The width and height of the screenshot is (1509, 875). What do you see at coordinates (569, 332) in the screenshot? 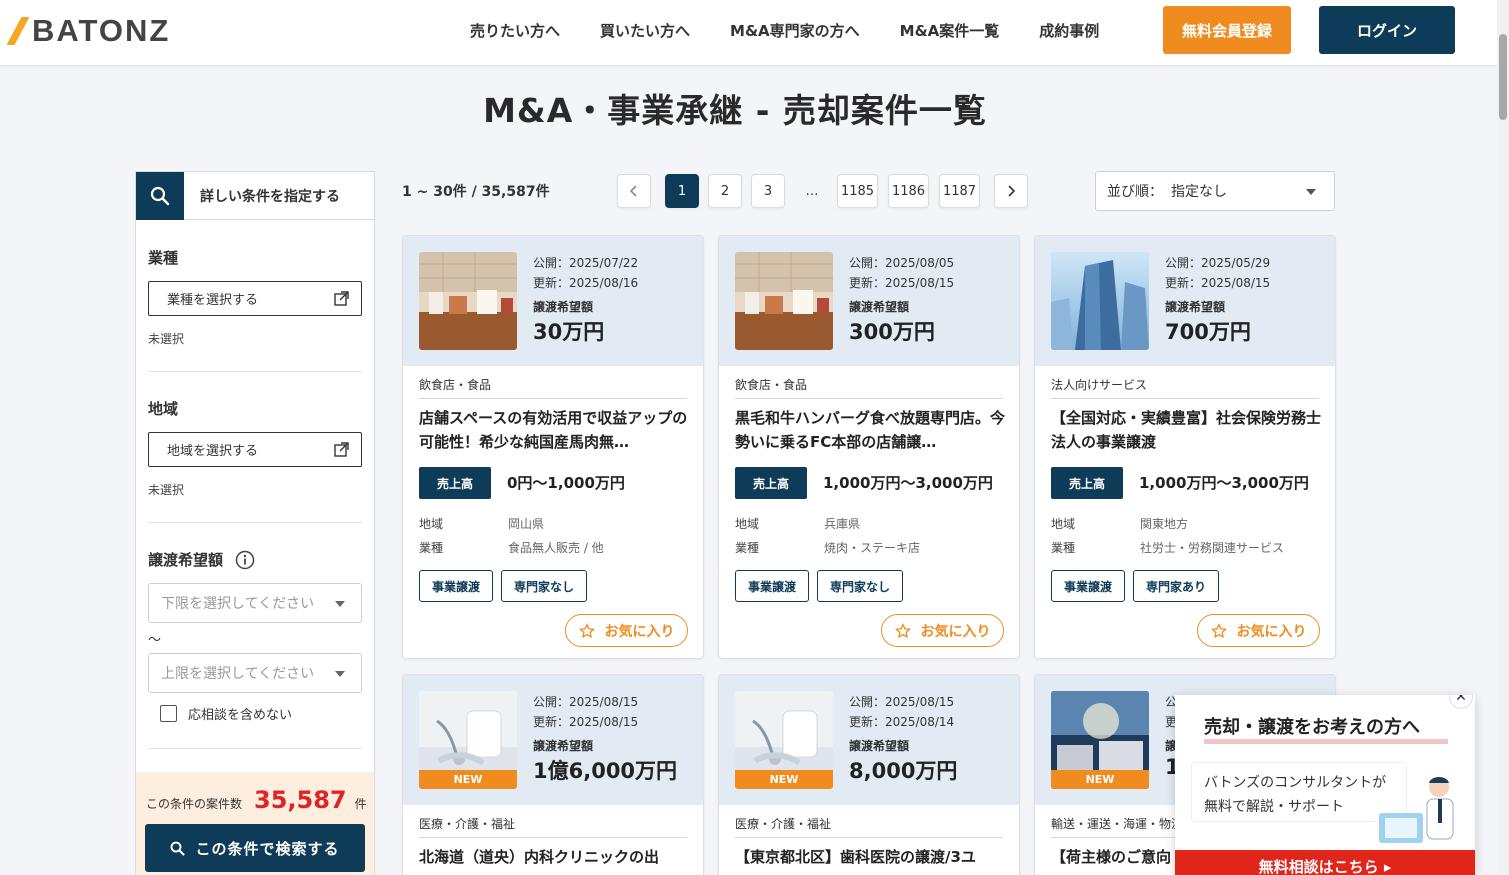
I see `price-value: 30万円` at bounding box center [569, 332].